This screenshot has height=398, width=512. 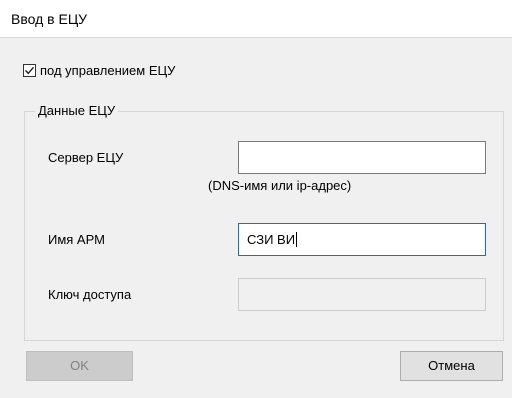 What do you see at coordinates (256, 19) in the screenshot?
I see `title-bar: Ввод в ЕЦУ` at bounding box center [256, 19].